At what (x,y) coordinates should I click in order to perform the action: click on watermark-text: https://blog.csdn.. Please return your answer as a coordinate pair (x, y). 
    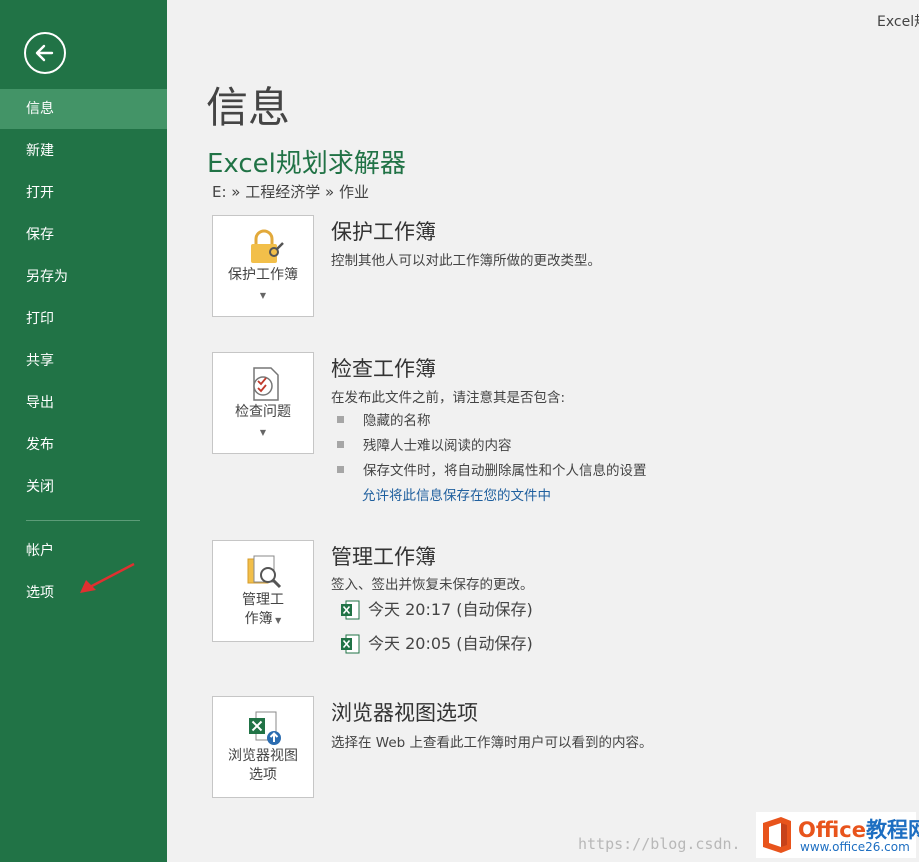
    Looking at the image, I should click on (659, 844).